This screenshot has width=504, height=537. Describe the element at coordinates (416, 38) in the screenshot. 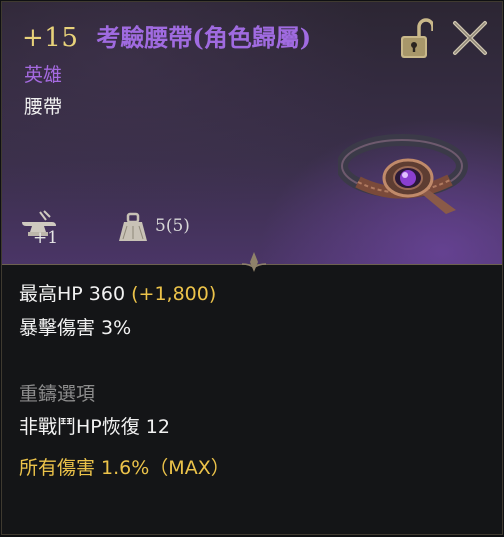

I see `unlocked-padlock-icon` at that location.